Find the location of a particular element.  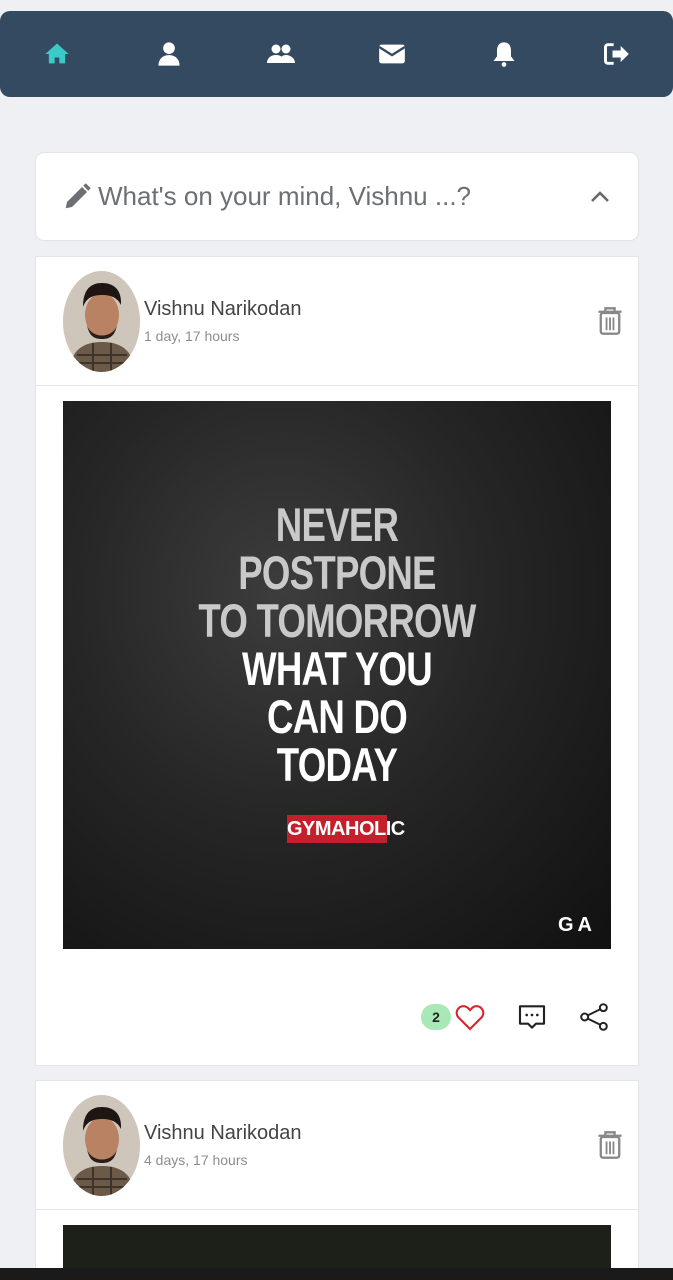

sign-out-icon is located at coordinates (616, 54).